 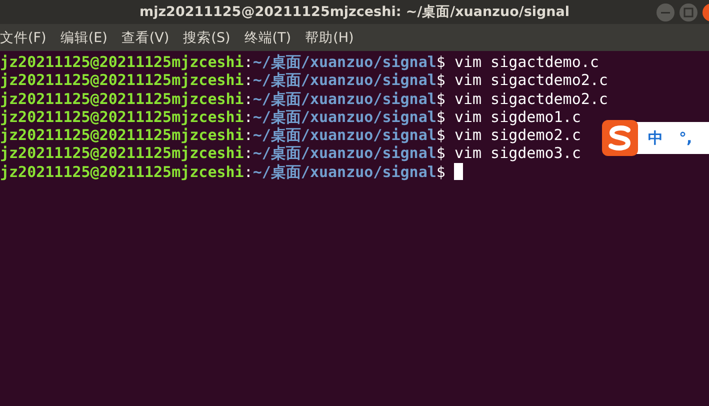 What do you see at coordinates (526, 62) in the screenshot?
I see `command-text: vim sigactdemo.c` at bounding box center [526, 62].